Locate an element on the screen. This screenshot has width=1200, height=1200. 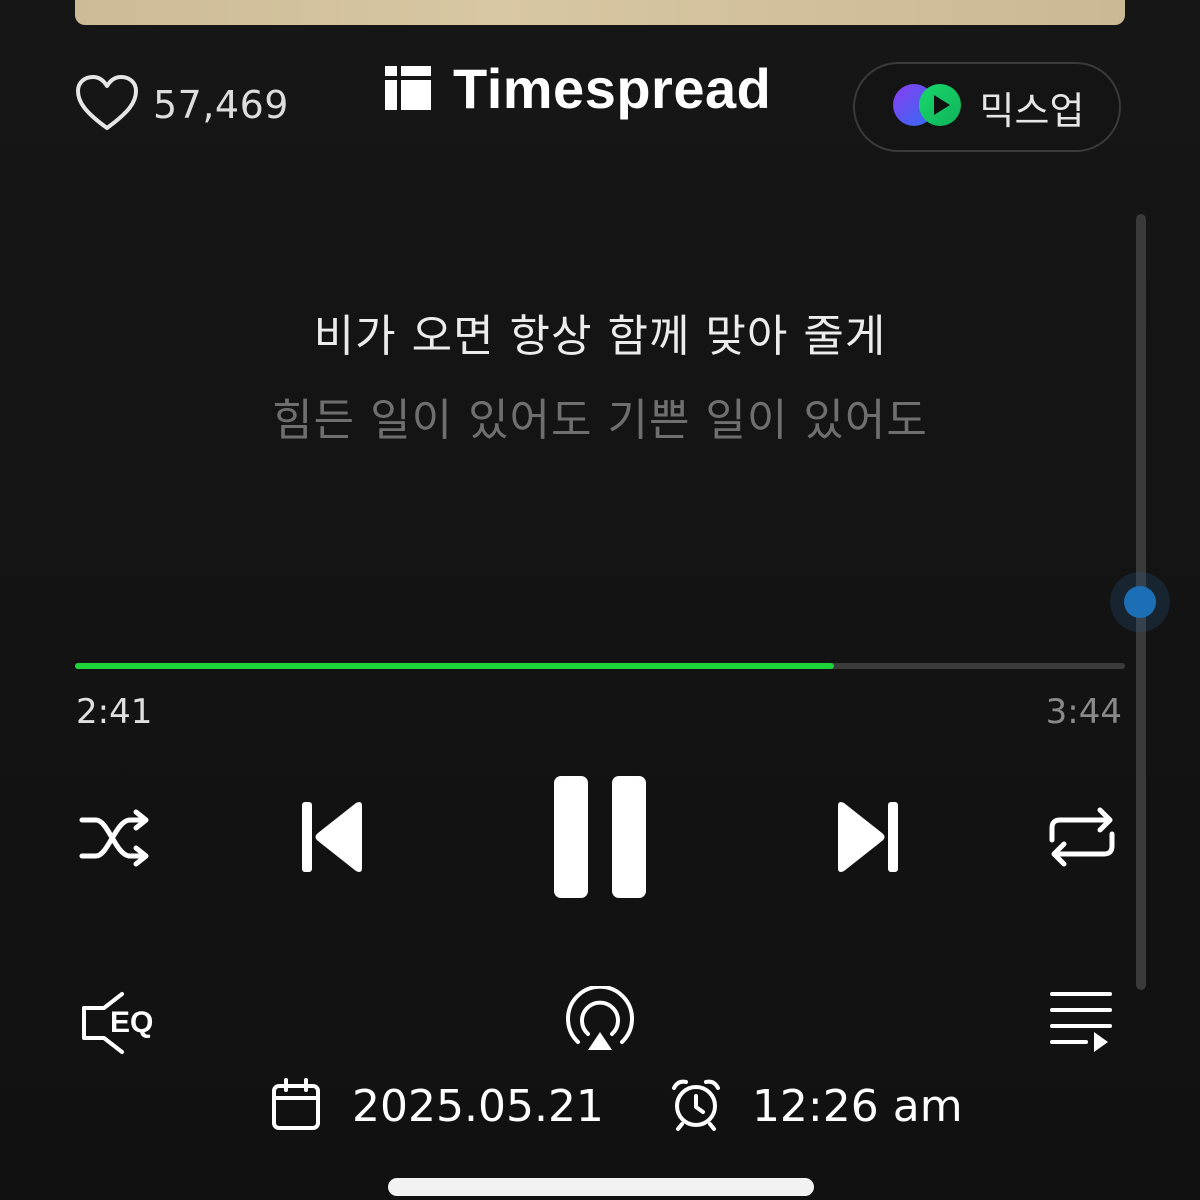
repeat-icon is located at coordinates (1082, 839).